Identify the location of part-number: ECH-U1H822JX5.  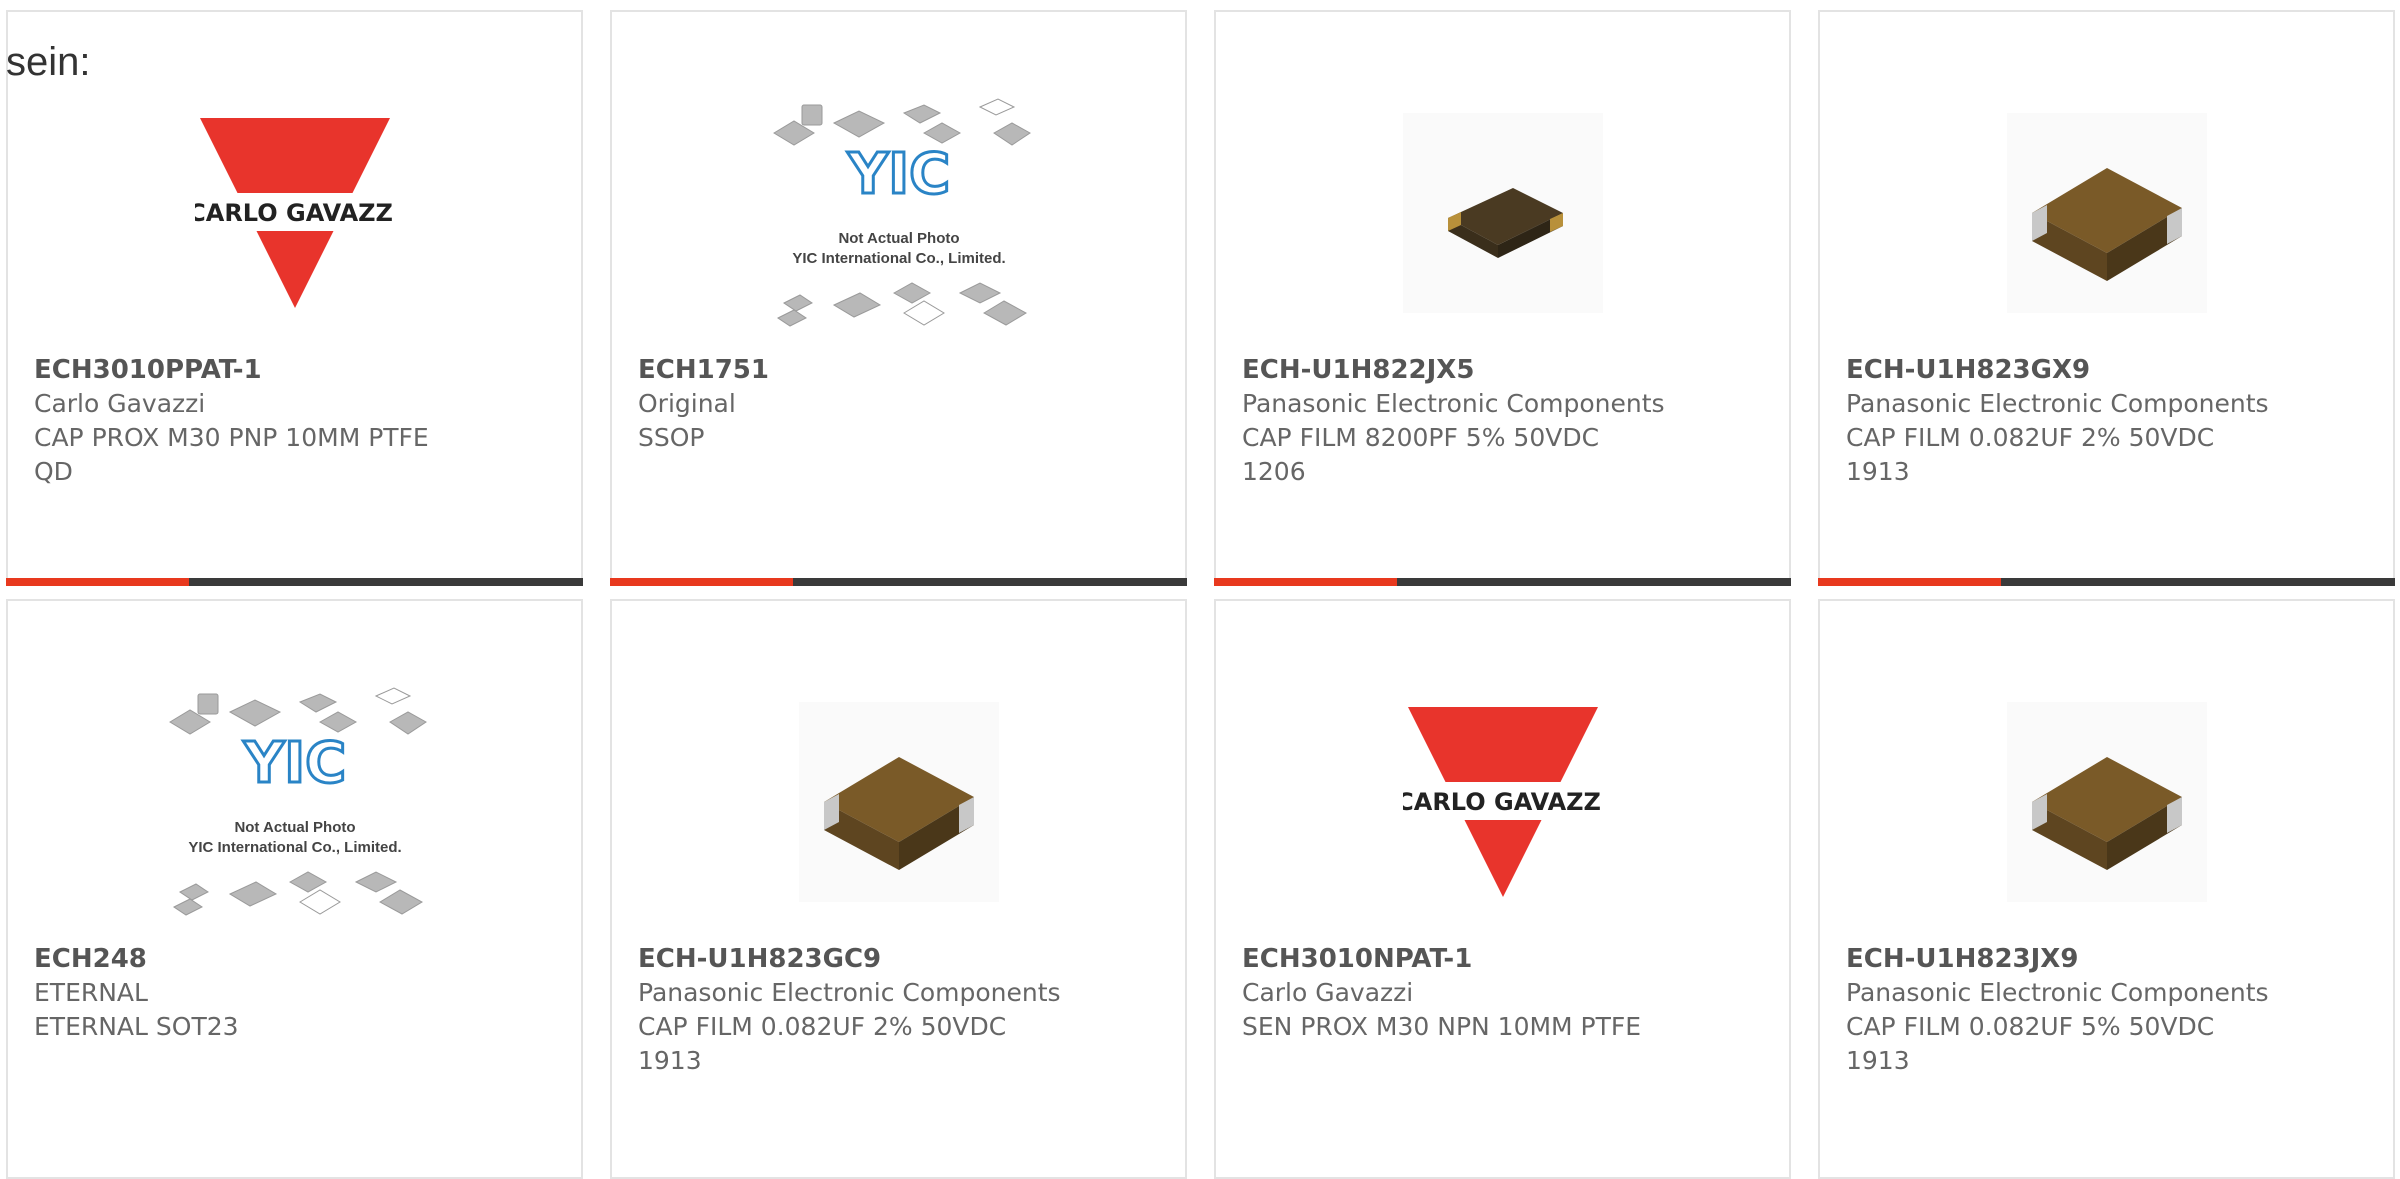
(1505, 370).